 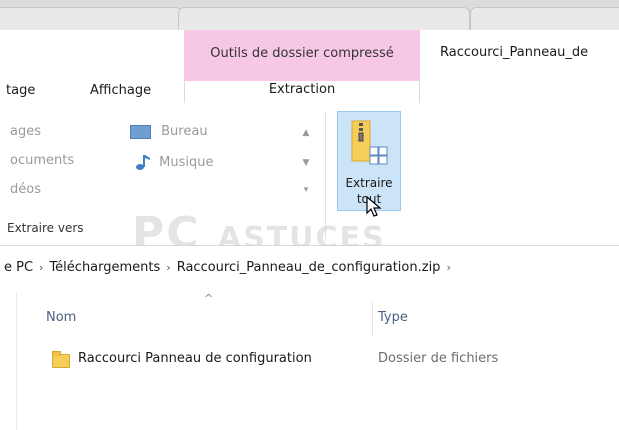 What do you see at coordinates (143, 162) in the screenshot?
I see `music-icon` at bounding box center [143, 162].